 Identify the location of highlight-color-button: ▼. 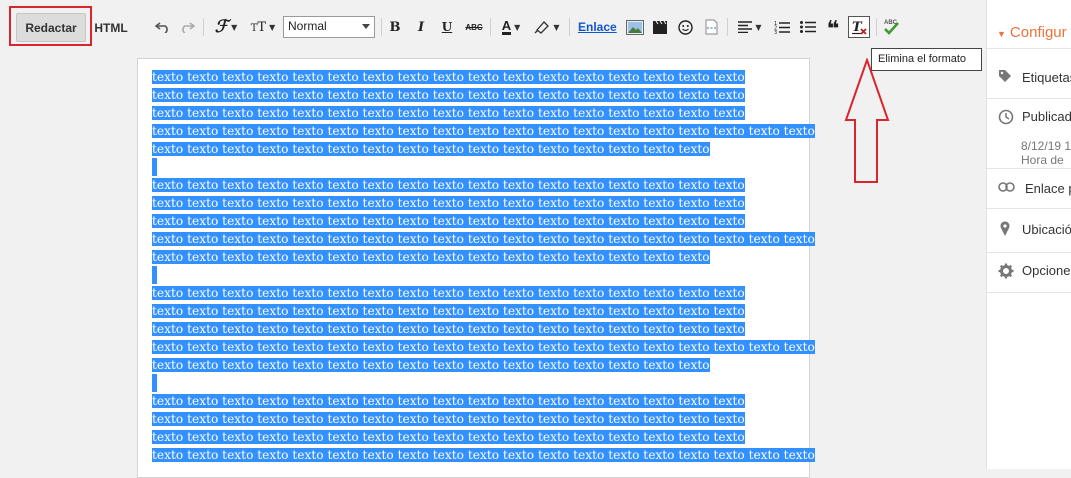
(547, 27).